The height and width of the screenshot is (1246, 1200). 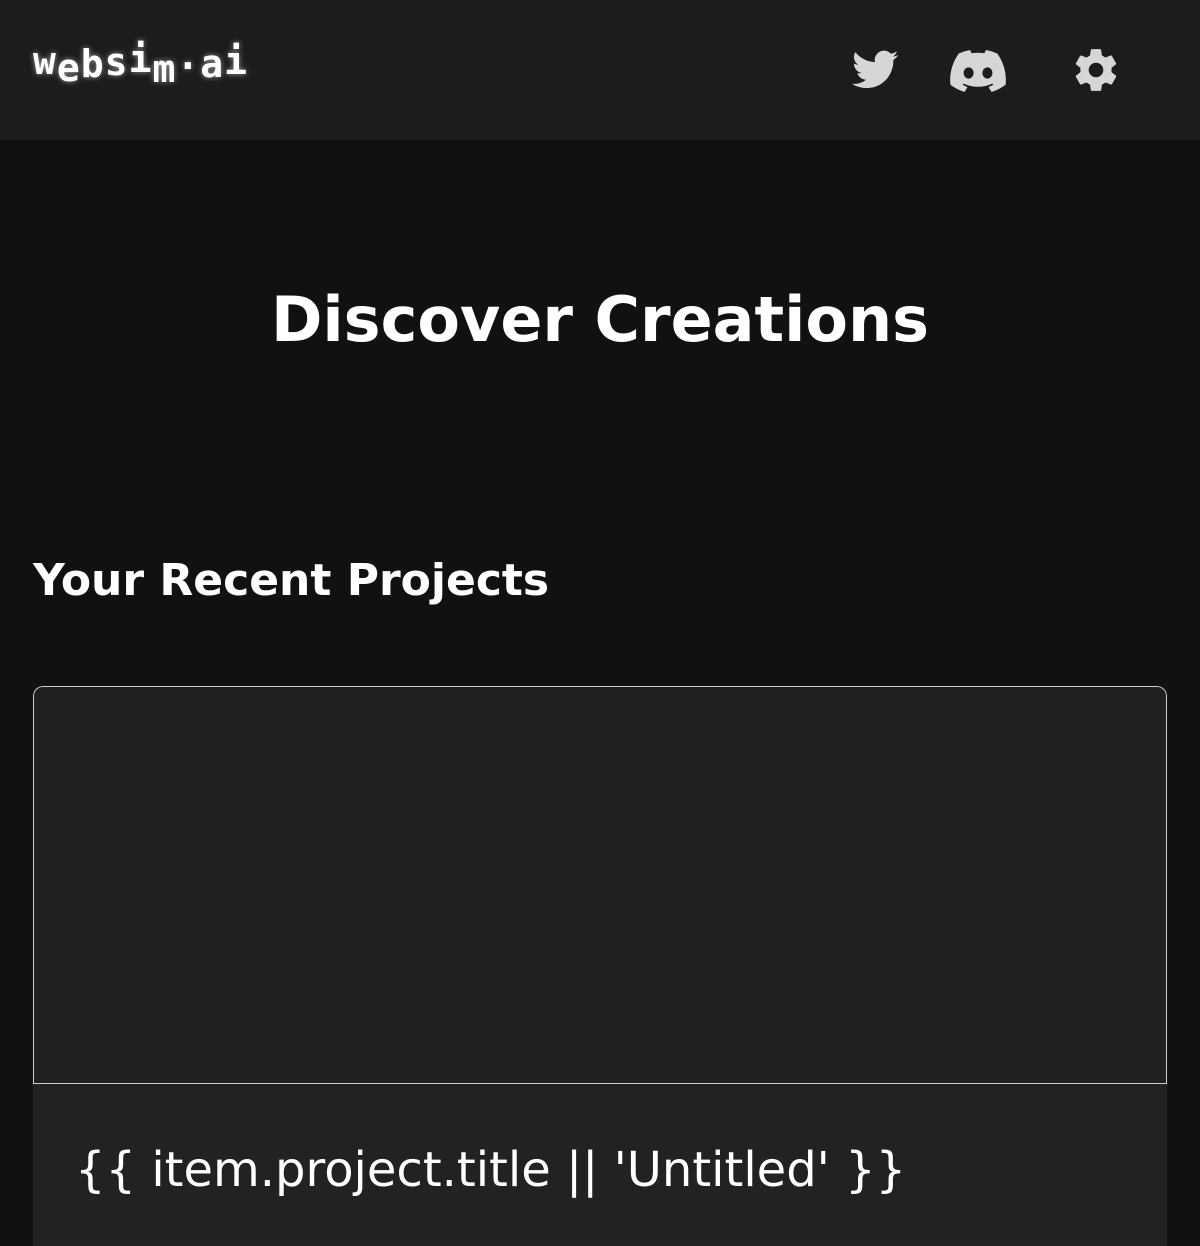 What do you see at coordinates (116, 62) in the screenshot?
I see `logo-letter: s` at bounding box center [116, 62].